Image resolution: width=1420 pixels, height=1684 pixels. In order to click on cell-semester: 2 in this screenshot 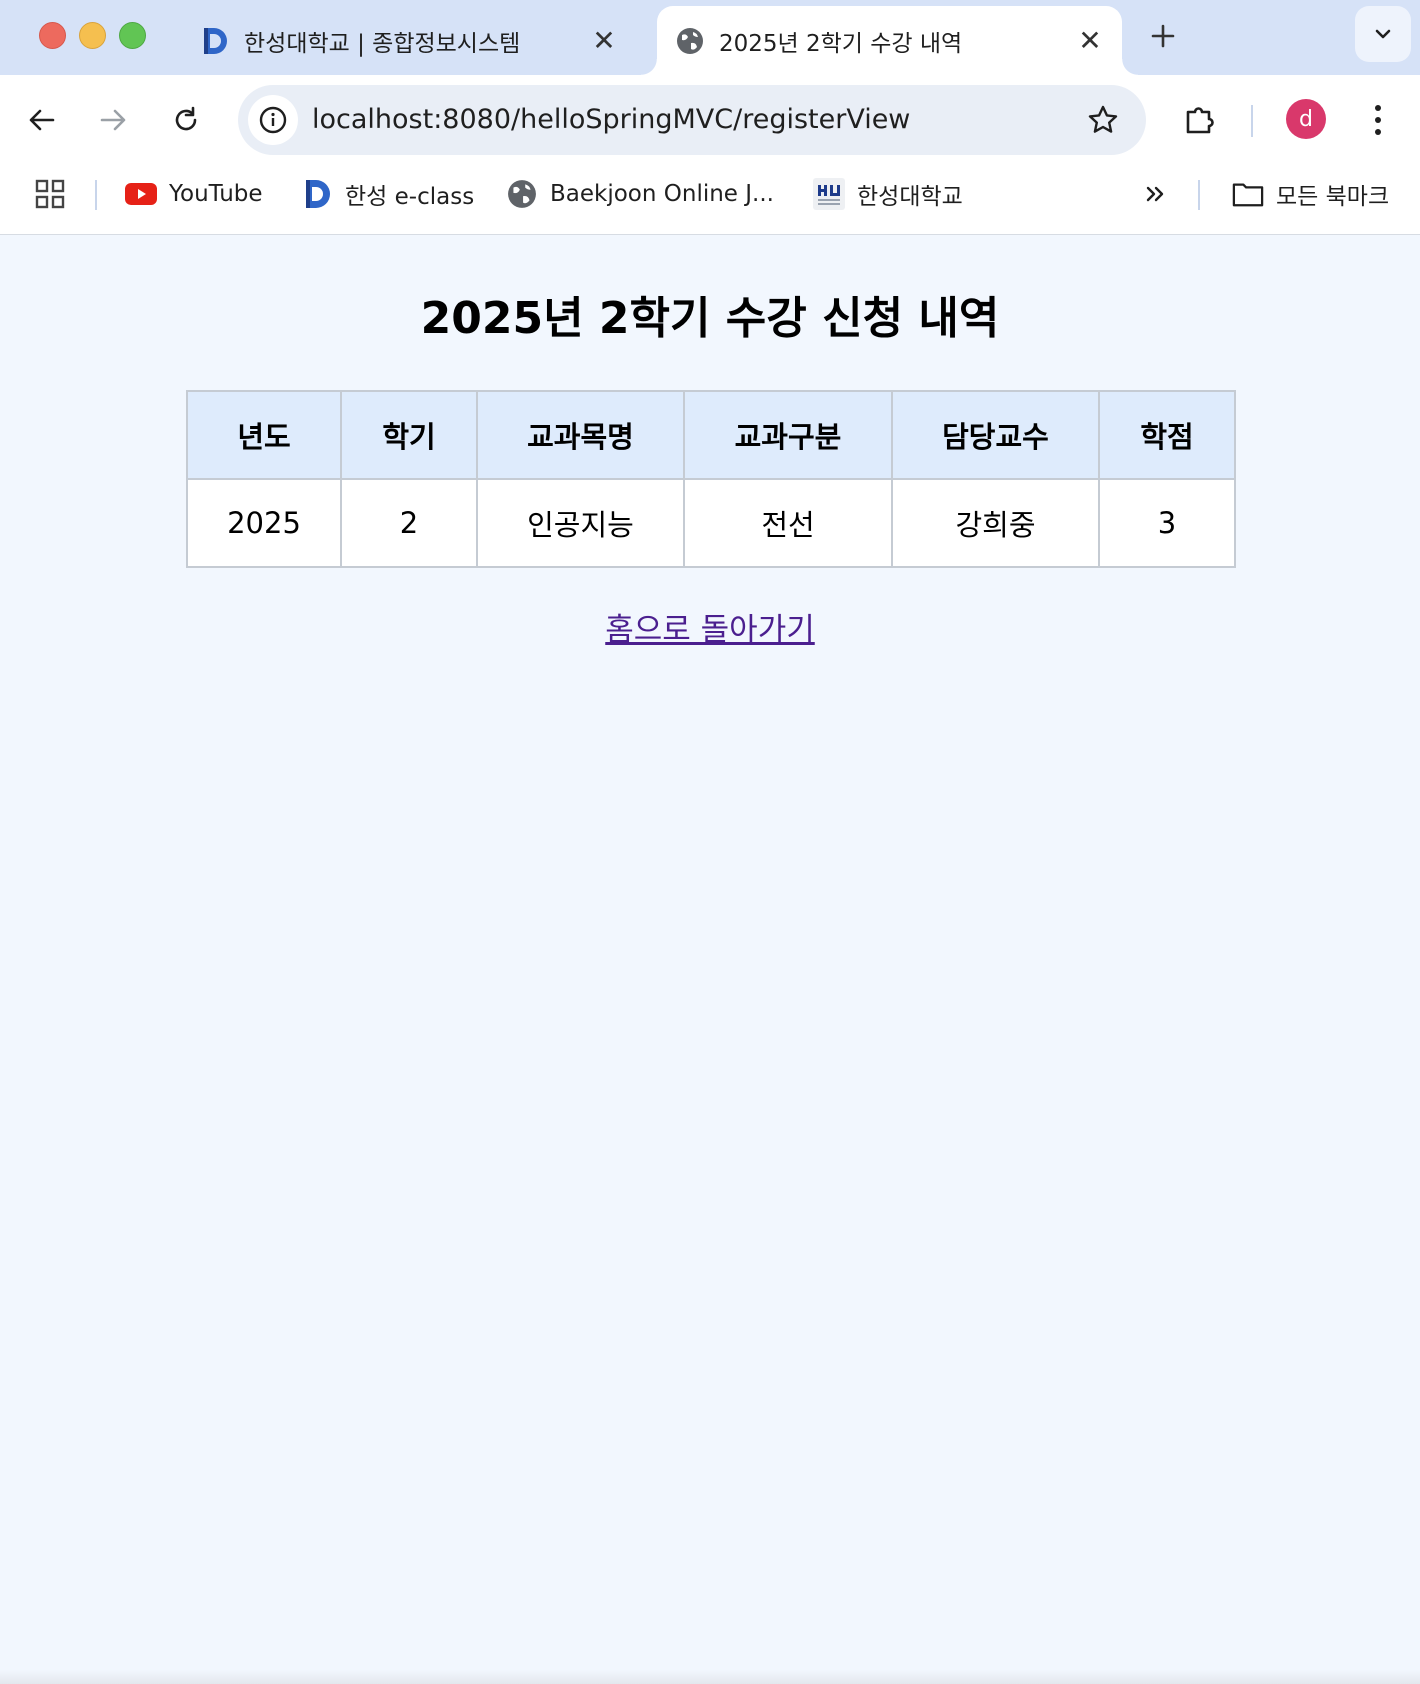, I will do `click(409, 523)`.